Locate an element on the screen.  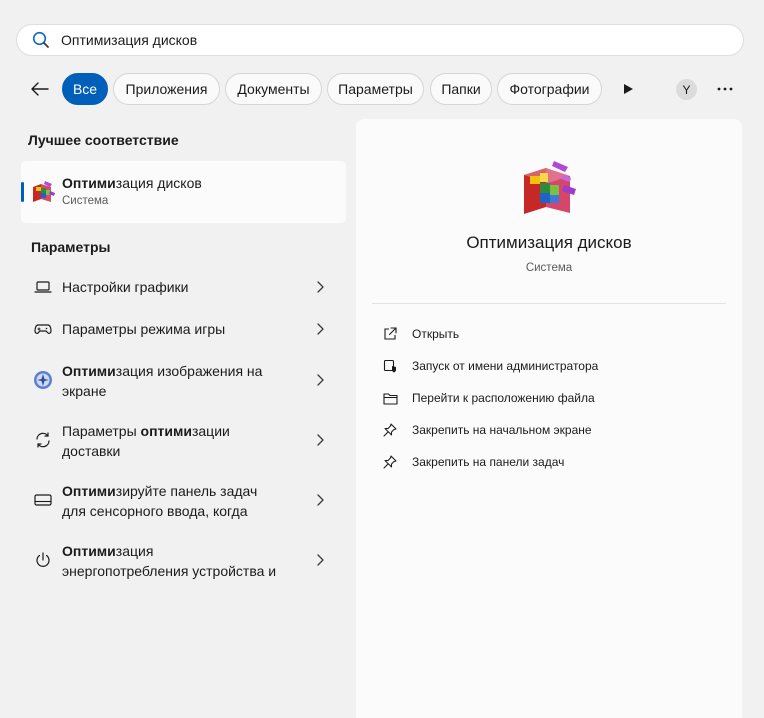
display-calibration-icon is located at coordinates (43, 380).